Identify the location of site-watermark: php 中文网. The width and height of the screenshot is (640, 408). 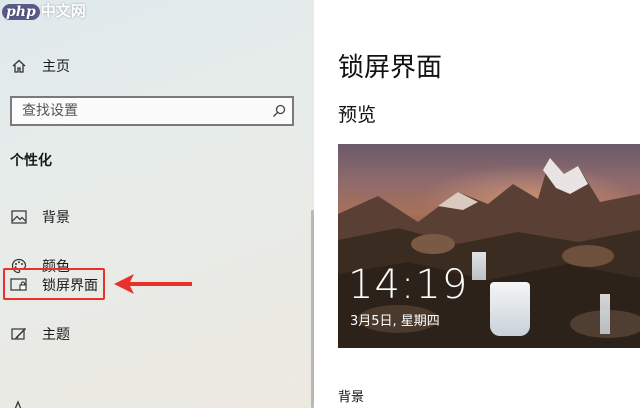
(46, 11).